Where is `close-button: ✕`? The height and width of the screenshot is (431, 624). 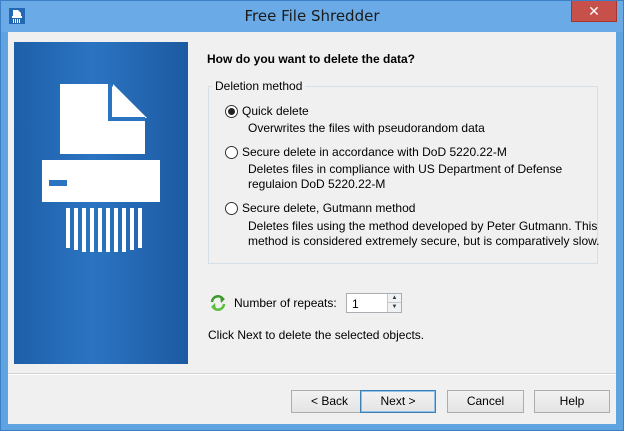
close-button: ✕ is located at coordinates (594, 11).